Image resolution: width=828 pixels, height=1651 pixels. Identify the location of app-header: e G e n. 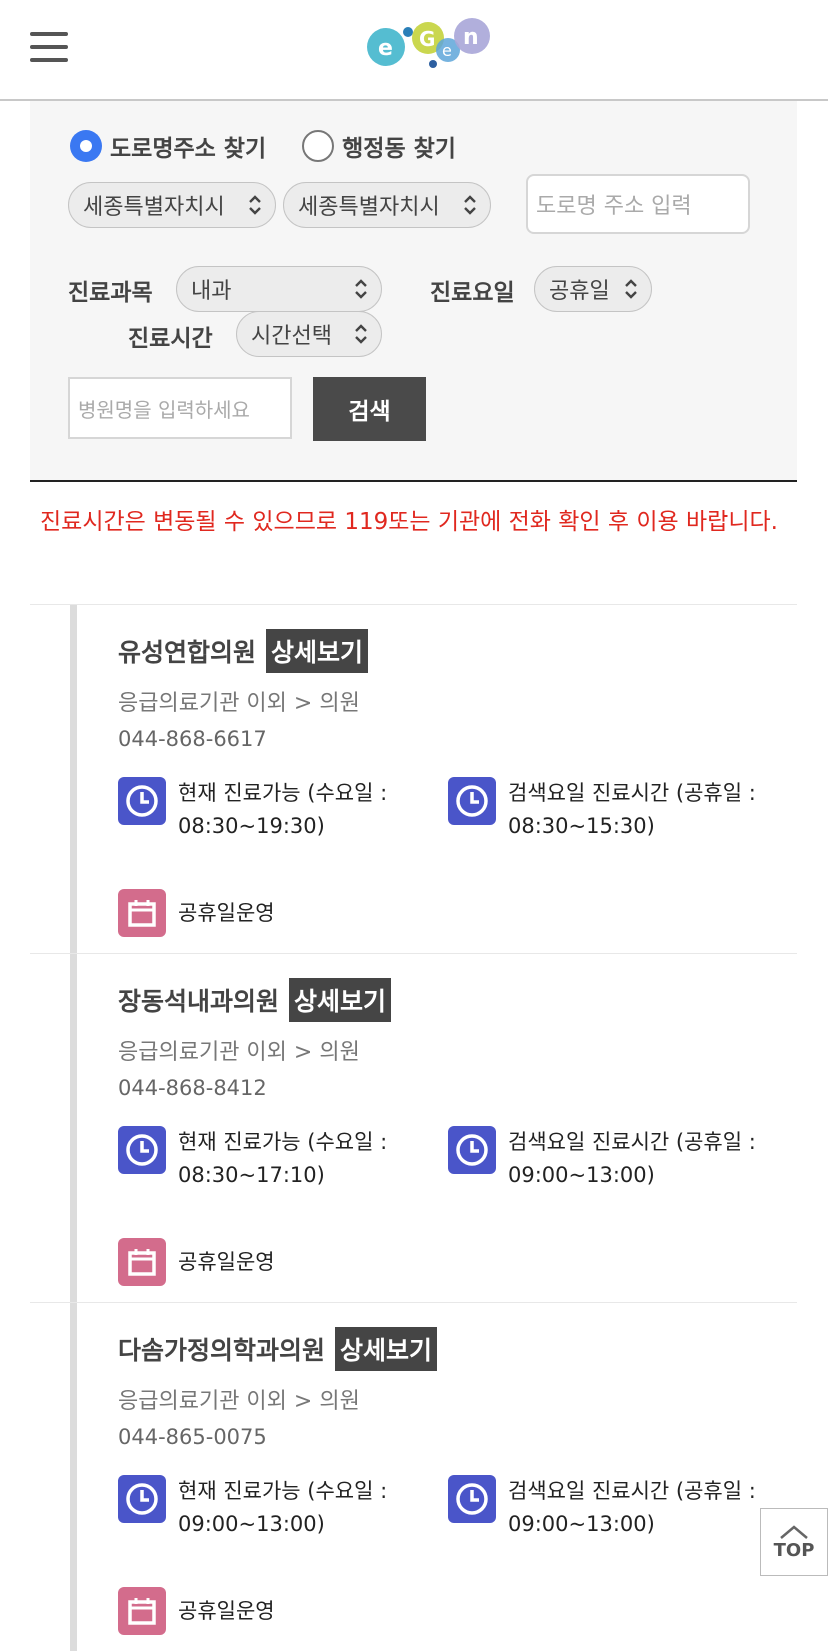
(414, 50).